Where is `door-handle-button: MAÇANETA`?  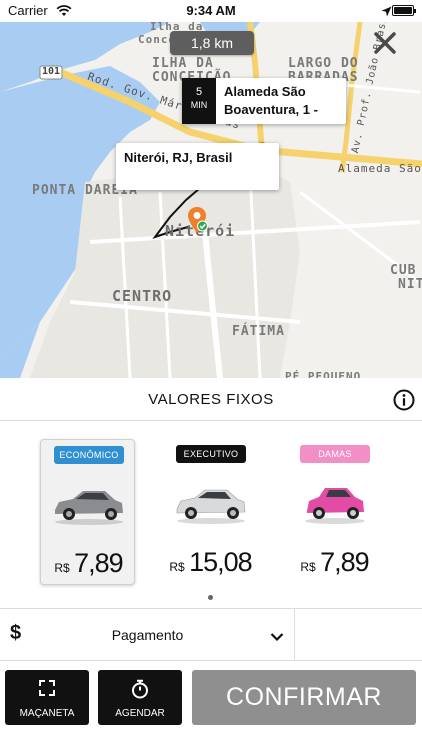
door-handle-button: MAÇANETA is located at coordinates (47, 697).